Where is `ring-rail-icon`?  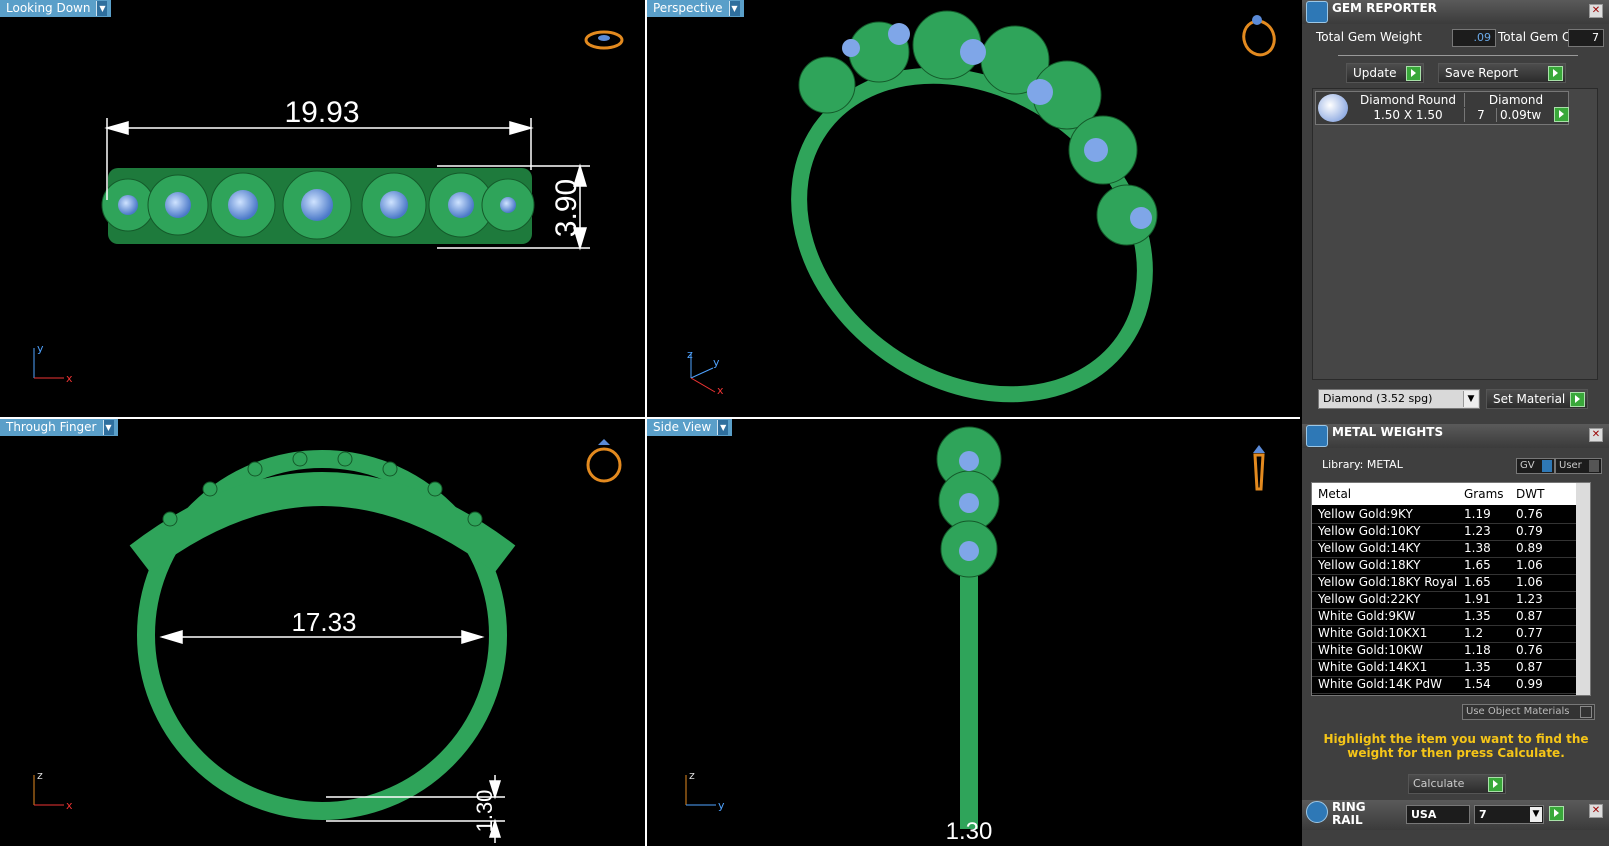
ring-rail-icon is located at coordinates (1317, 812).